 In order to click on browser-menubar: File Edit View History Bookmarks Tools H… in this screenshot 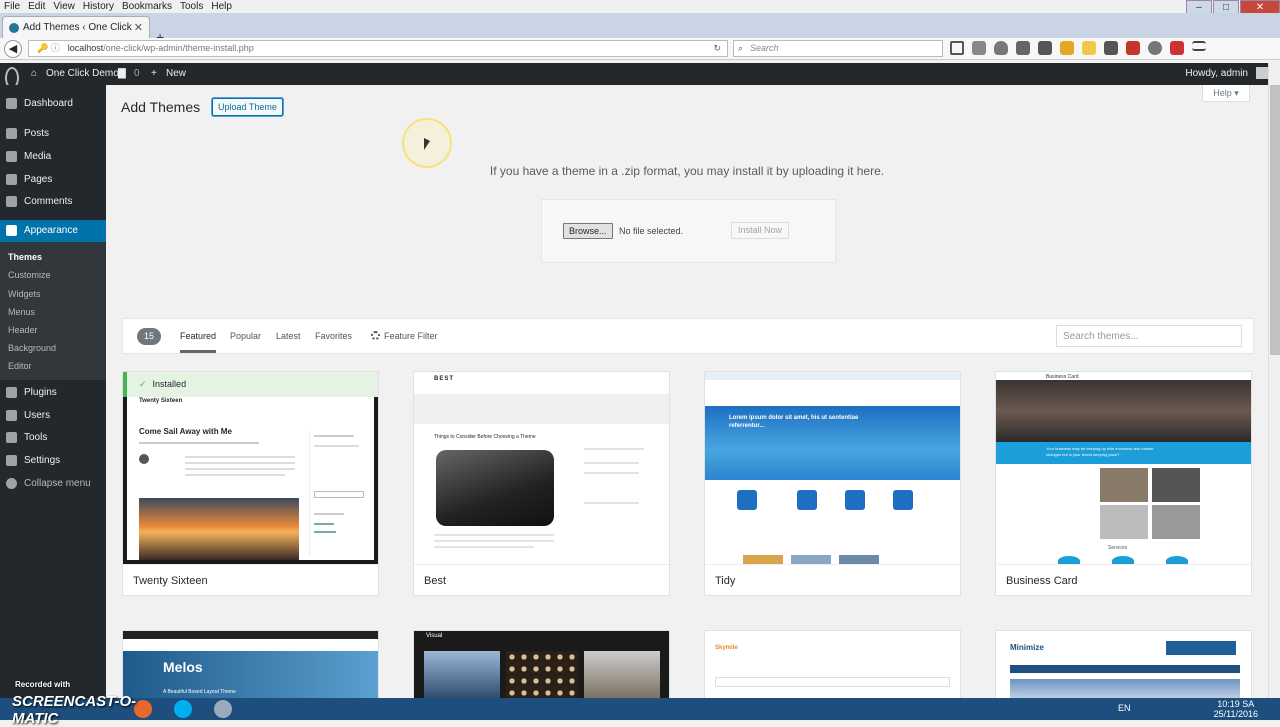, I will do `click(640, 6)`.